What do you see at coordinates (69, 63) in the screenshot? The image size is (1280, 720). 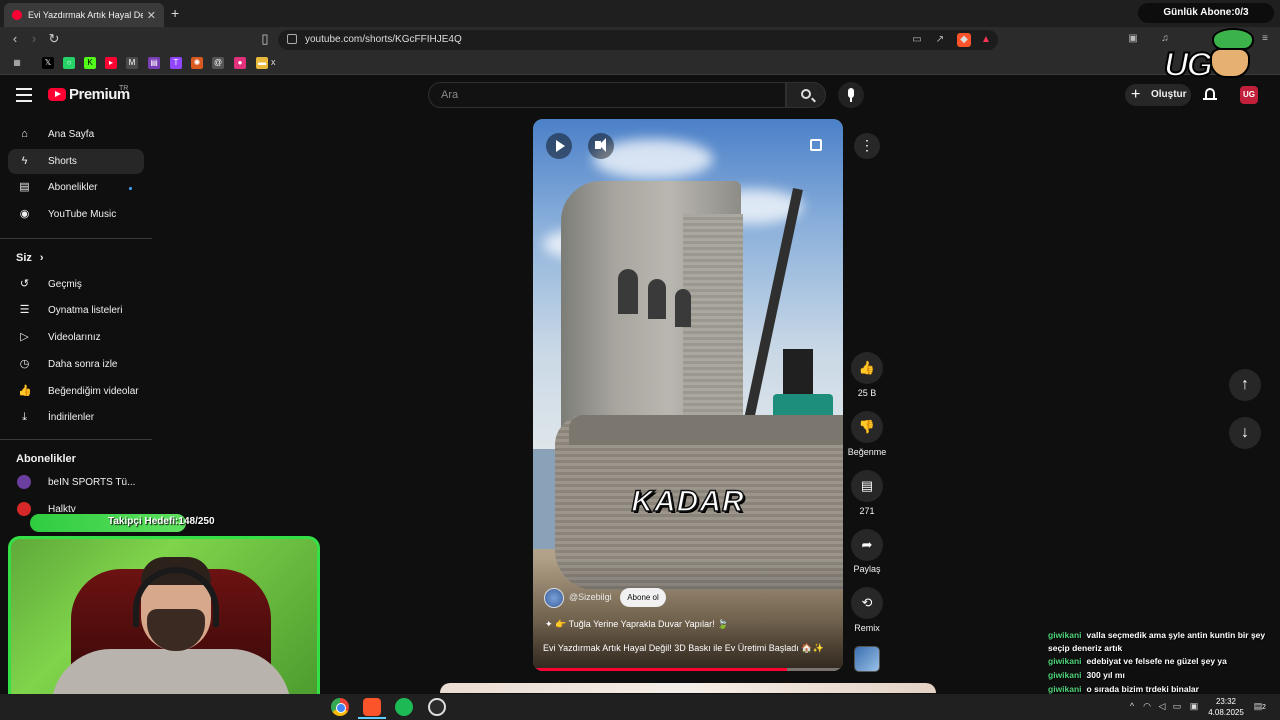 I see `whatsapp-bookmark-icon: ○` at bounding box center [69, 63].